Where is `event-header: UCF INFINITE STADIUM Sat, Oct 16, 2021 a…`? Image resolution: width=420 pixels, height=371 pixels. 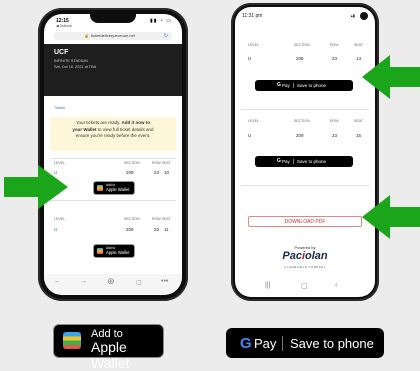
event-header: UCF INFINITE STADIUM Sat, Oct 16, 2021 a… is located at coordinates (113, 70).